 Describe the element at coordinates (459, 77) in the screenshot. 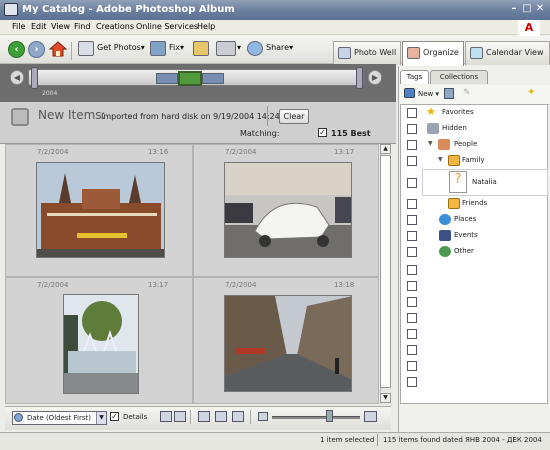

I see `tab-collections: Collections` at that location.